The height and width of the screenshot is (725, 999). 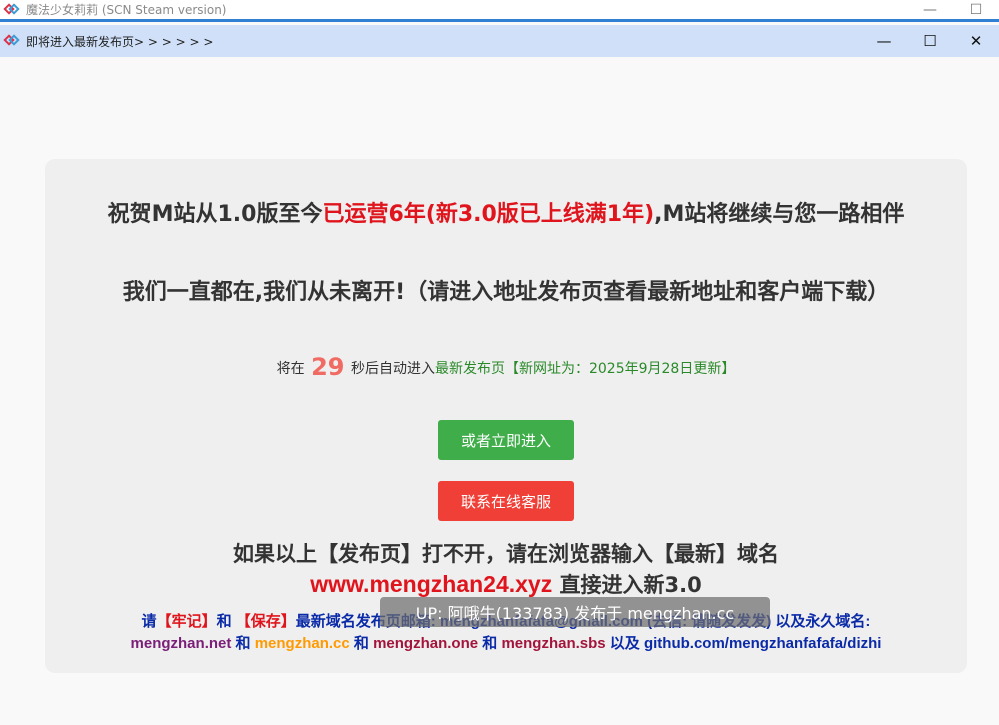 I want to click on dialog-titlebar: 即将进入最新发布页> > > > > > — ☐ ✕, so click(x=499, y=41).